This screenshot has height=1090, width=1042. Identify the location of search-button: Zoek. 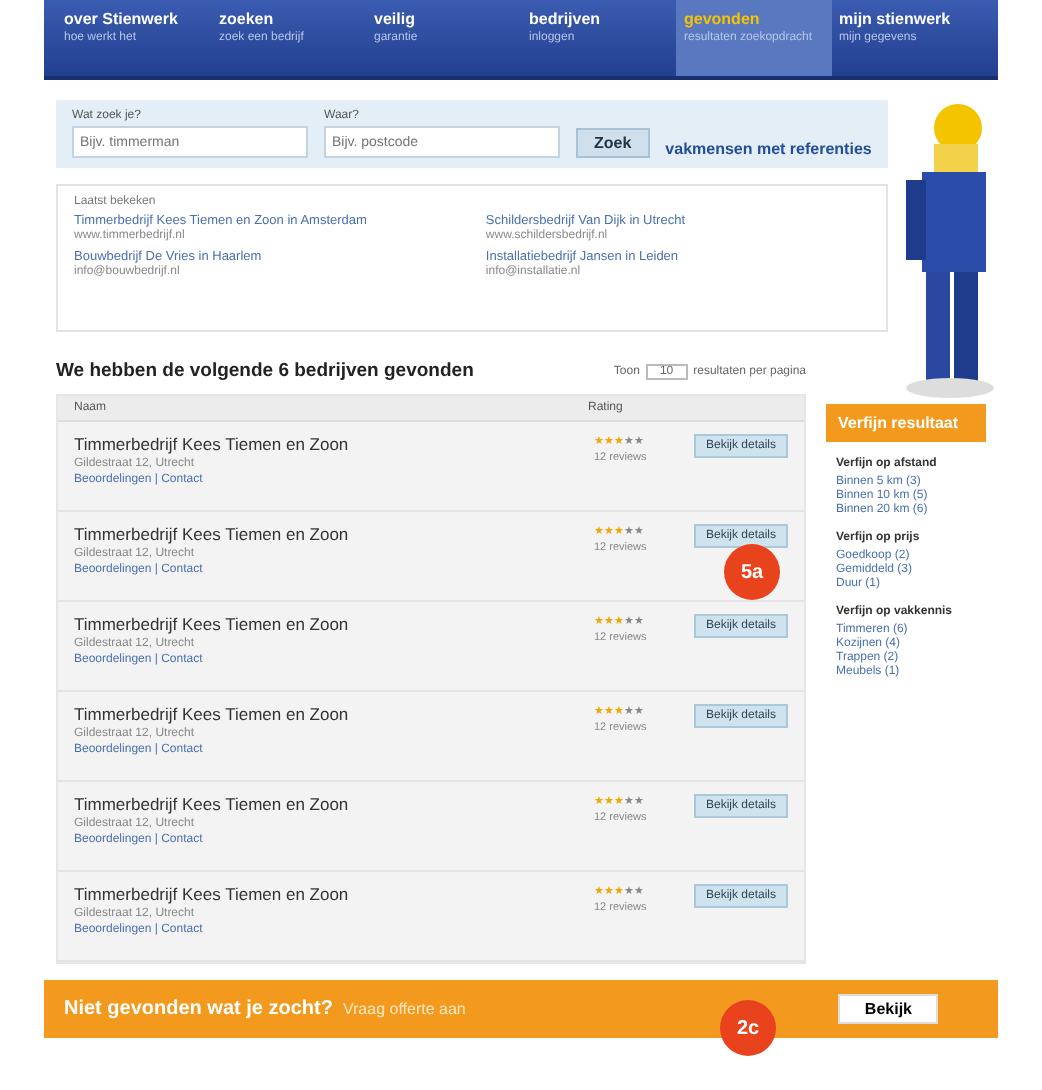
(613, 143).